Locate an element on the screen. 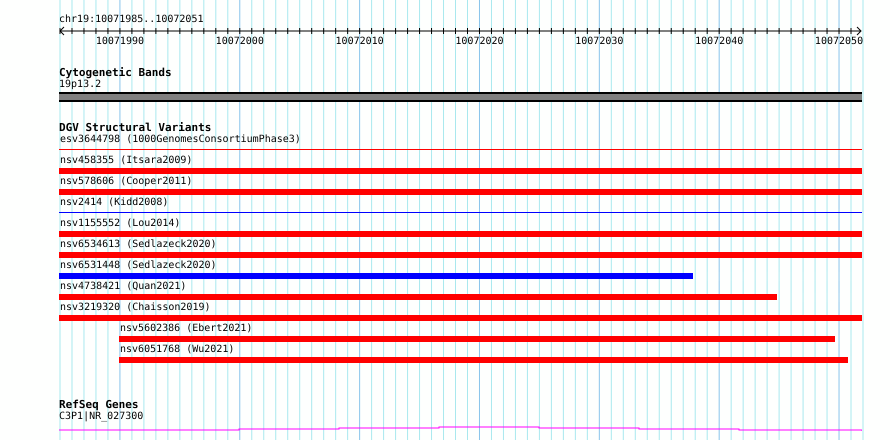 This screenshot has width=890, height=440. feature-label: nsv5602386 (Ebert2021) is located at coordinates (186, 329).